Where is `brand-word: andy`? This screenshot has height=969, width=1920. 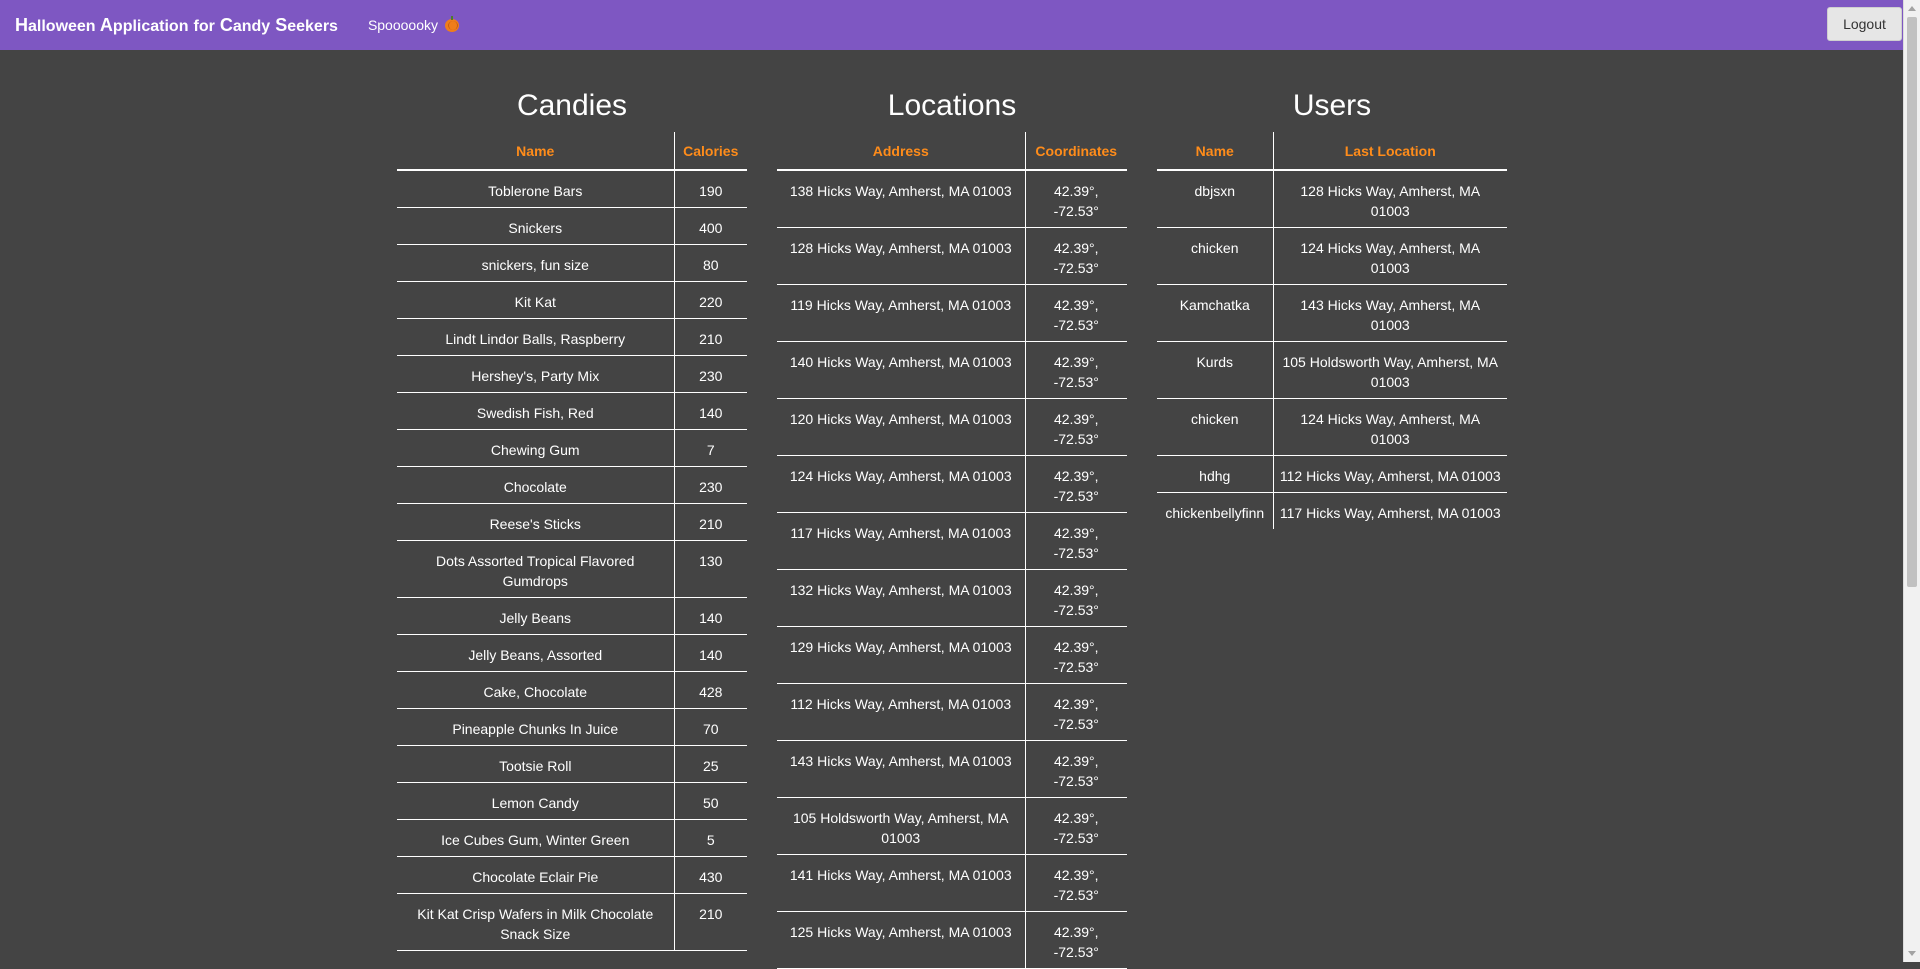
brand-word: andy is located at coordinates (251, 26).